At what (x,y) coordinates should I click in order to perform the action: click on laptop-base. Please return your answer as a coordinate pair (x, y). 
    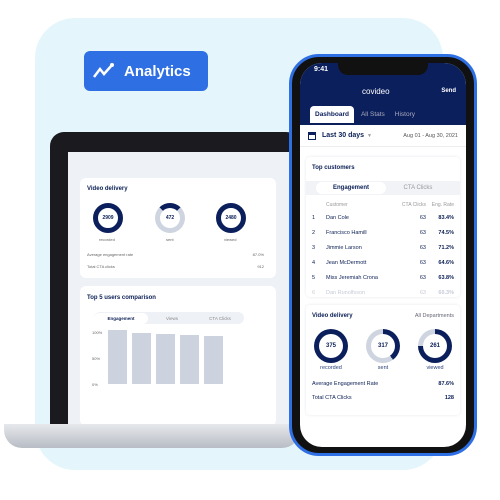
    Looking at the image, I should click on (152, 436).